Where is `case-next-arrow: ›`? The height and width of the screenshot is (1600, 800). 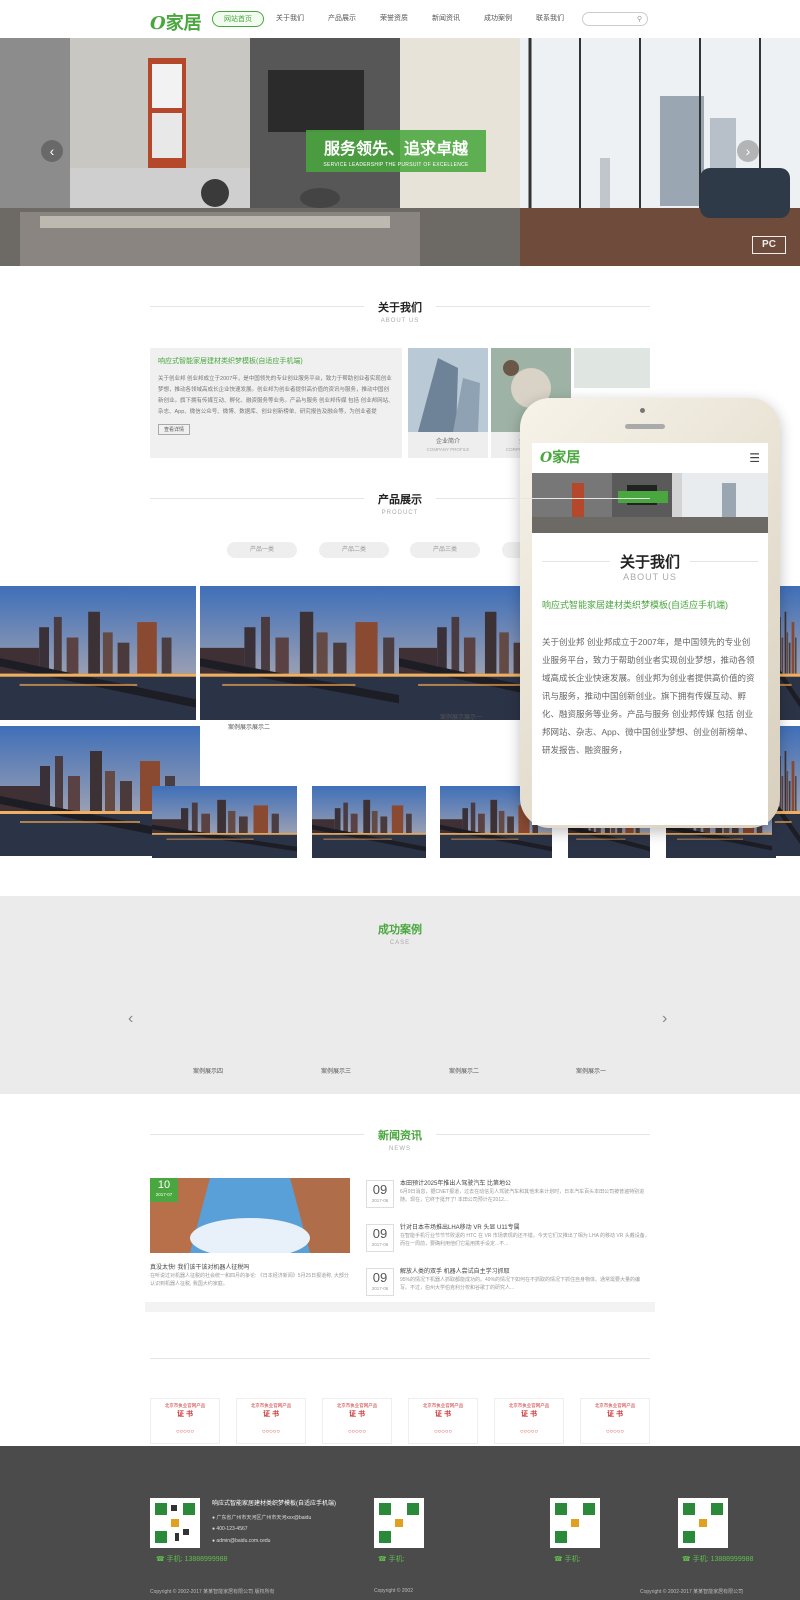
case-next-arrow: › is located at coordinates (664, 1019).